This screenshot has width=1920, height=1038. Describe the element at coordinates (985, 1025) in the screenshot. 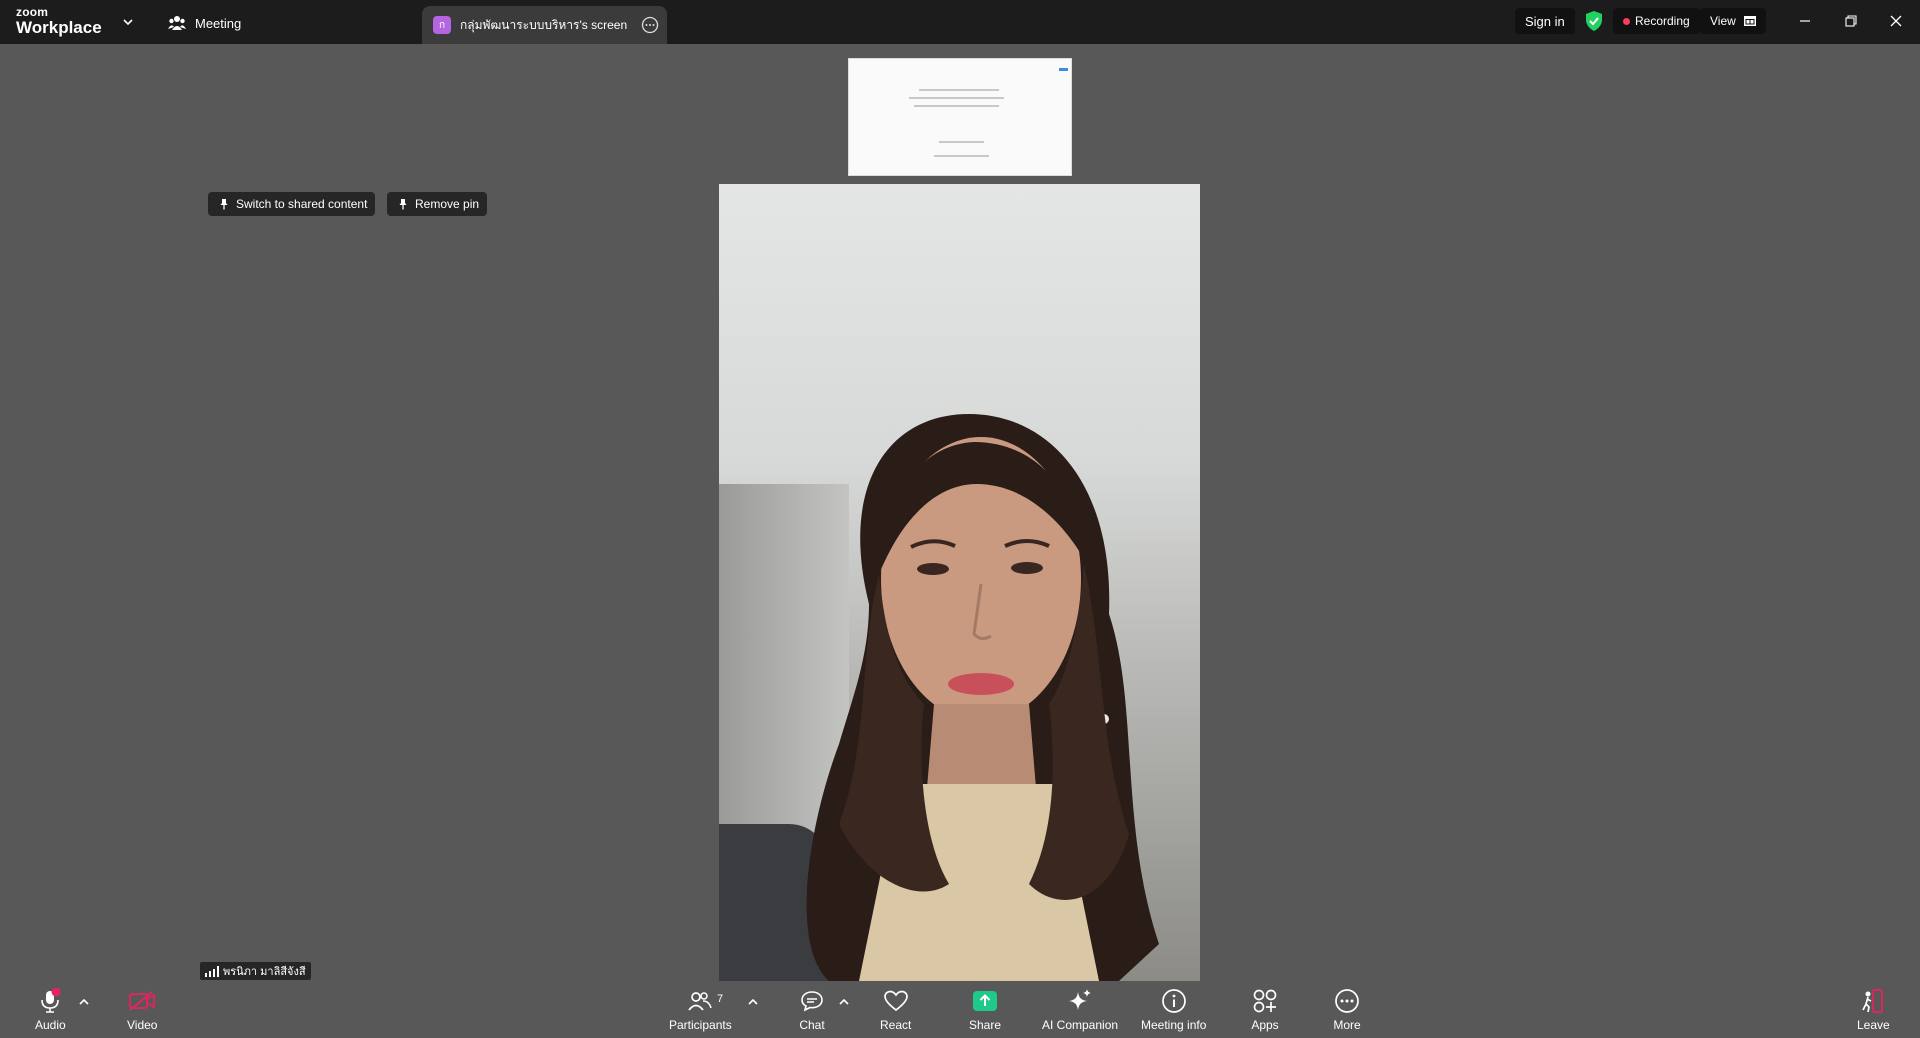

I see `share-label: Share` at that location.